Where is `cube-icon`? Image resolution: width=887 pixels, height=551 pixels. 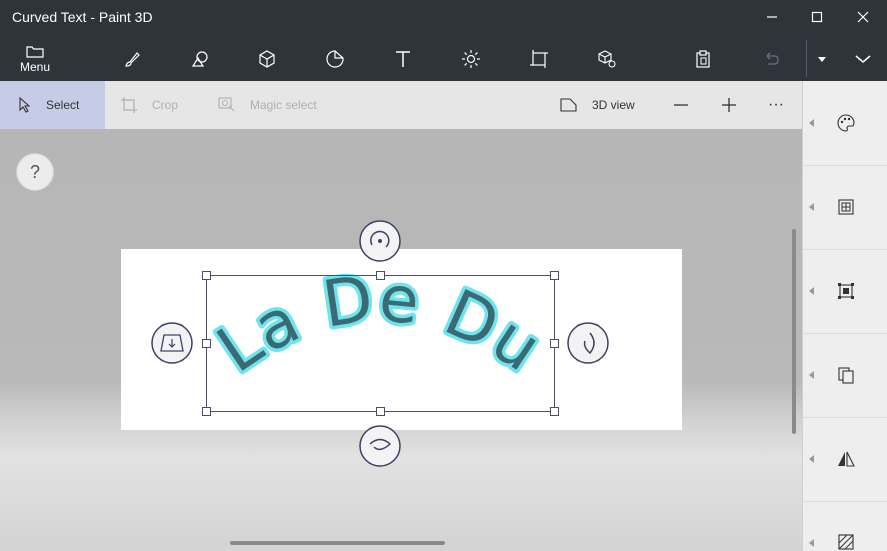 cube-icon is located at coordinates (267, 58).